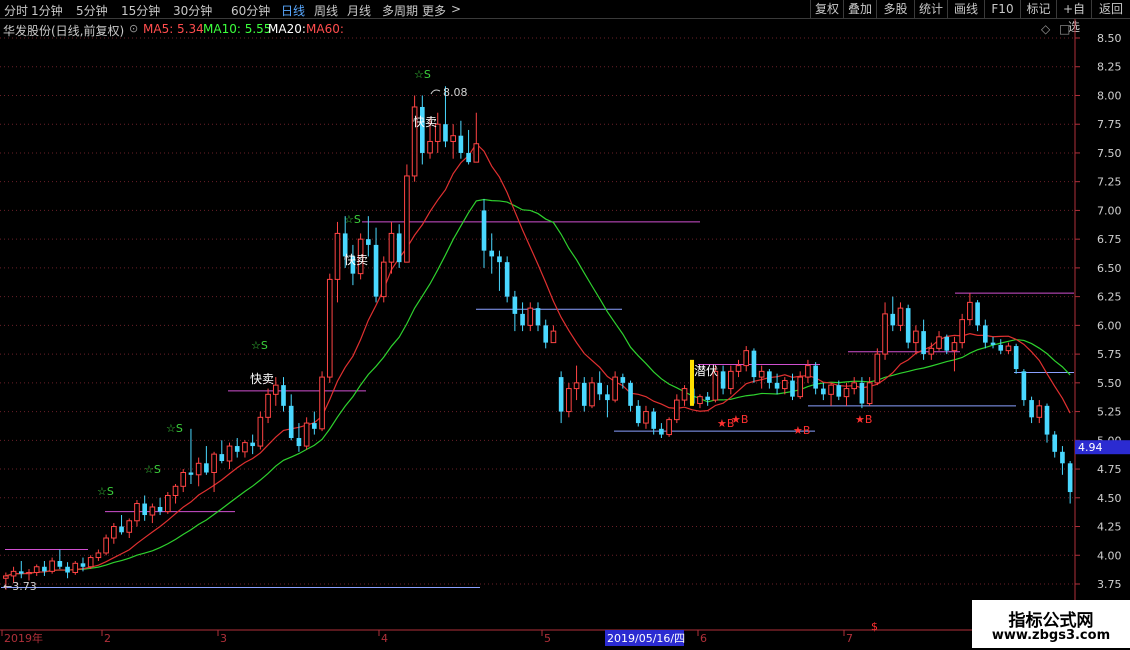  Describe the element at coordinates (706, 371) in the screenshot. I see `lurk-label: 潜伏` at that location.